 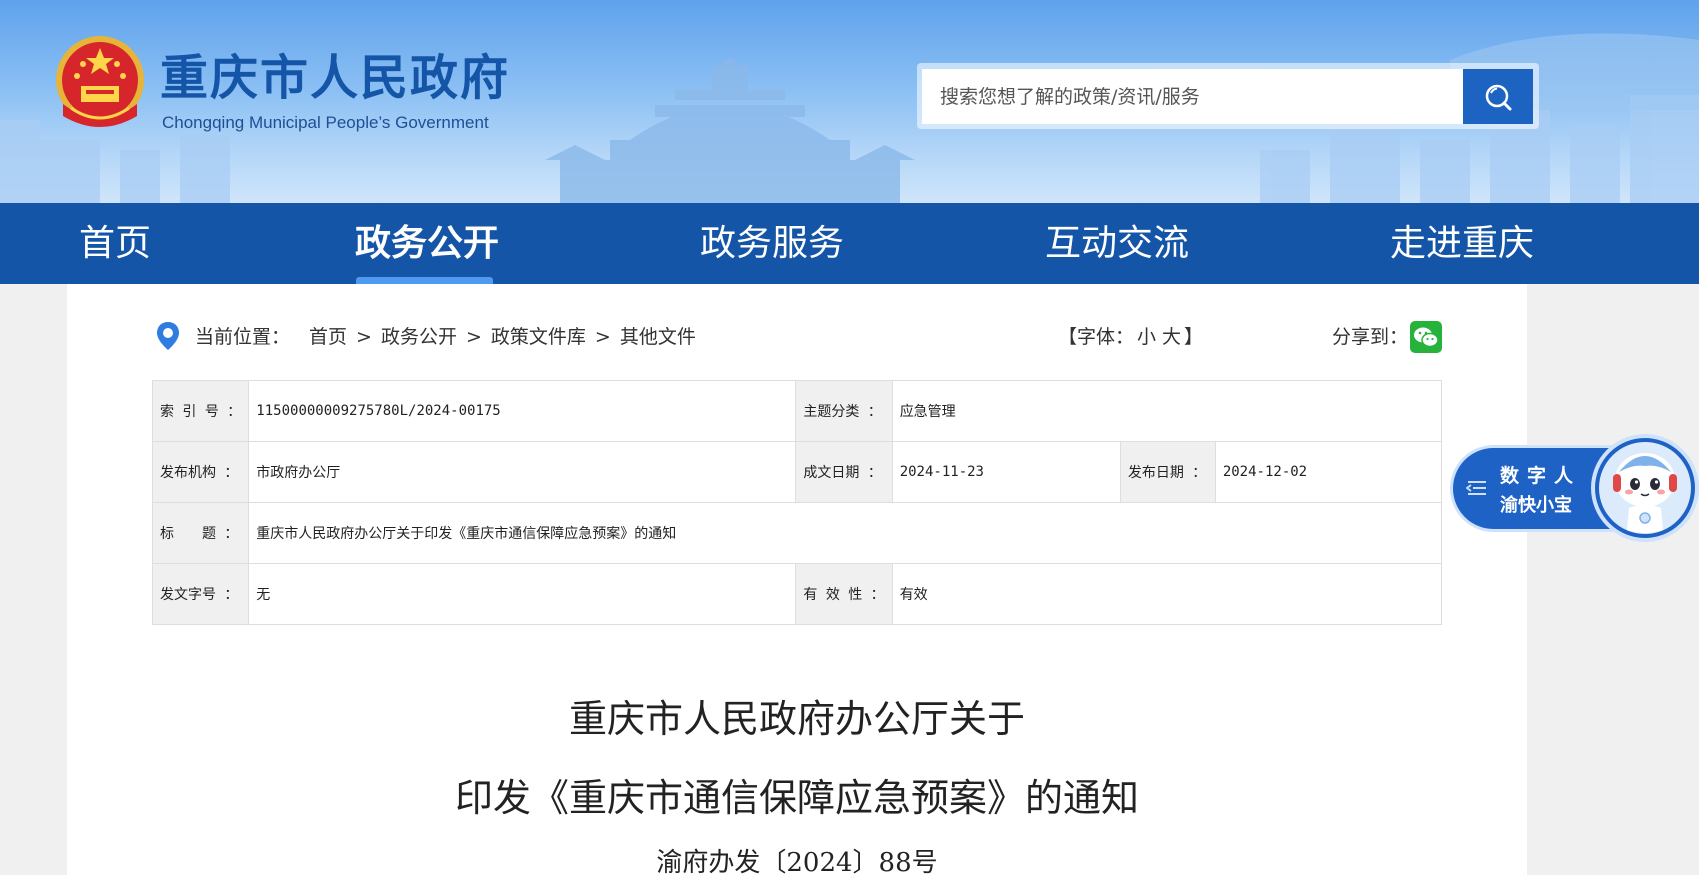 I want to click on search-input, so click(x=1192, y=96).